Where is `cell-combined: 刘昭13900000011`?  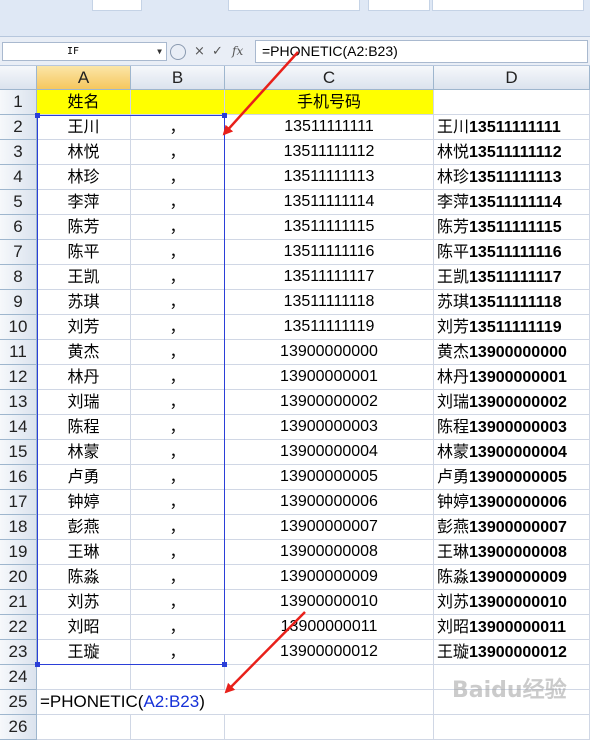
cell-combined: 刘昭13900000011 is located at coordinates (512, 627).